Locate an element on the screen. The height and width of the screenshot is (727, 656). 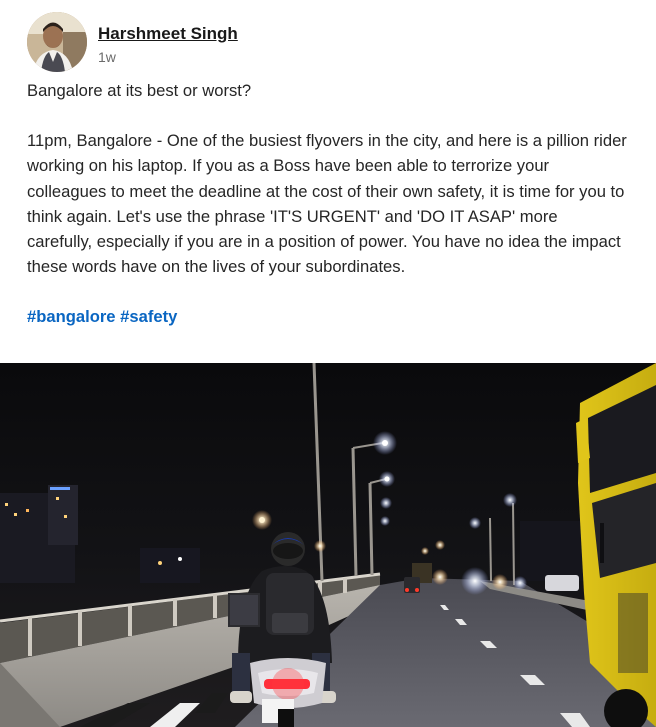
hashtag-list: #bangalore #safety is located at coordinates (327, 316).